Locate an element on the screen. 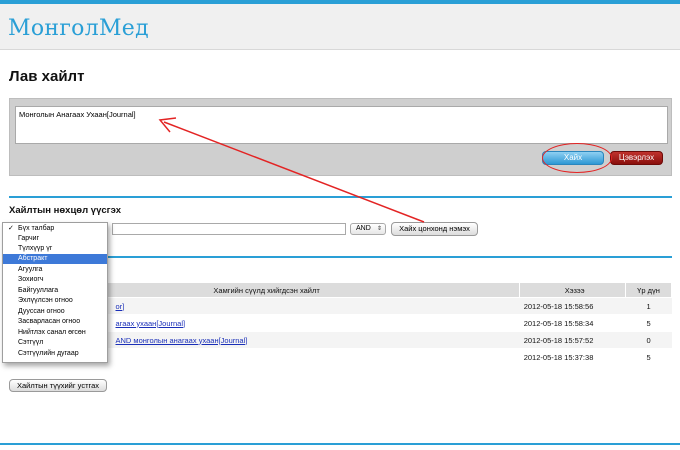 This screenshot has height=450, width=680. arrow-line is located at coordinates (294, 172).